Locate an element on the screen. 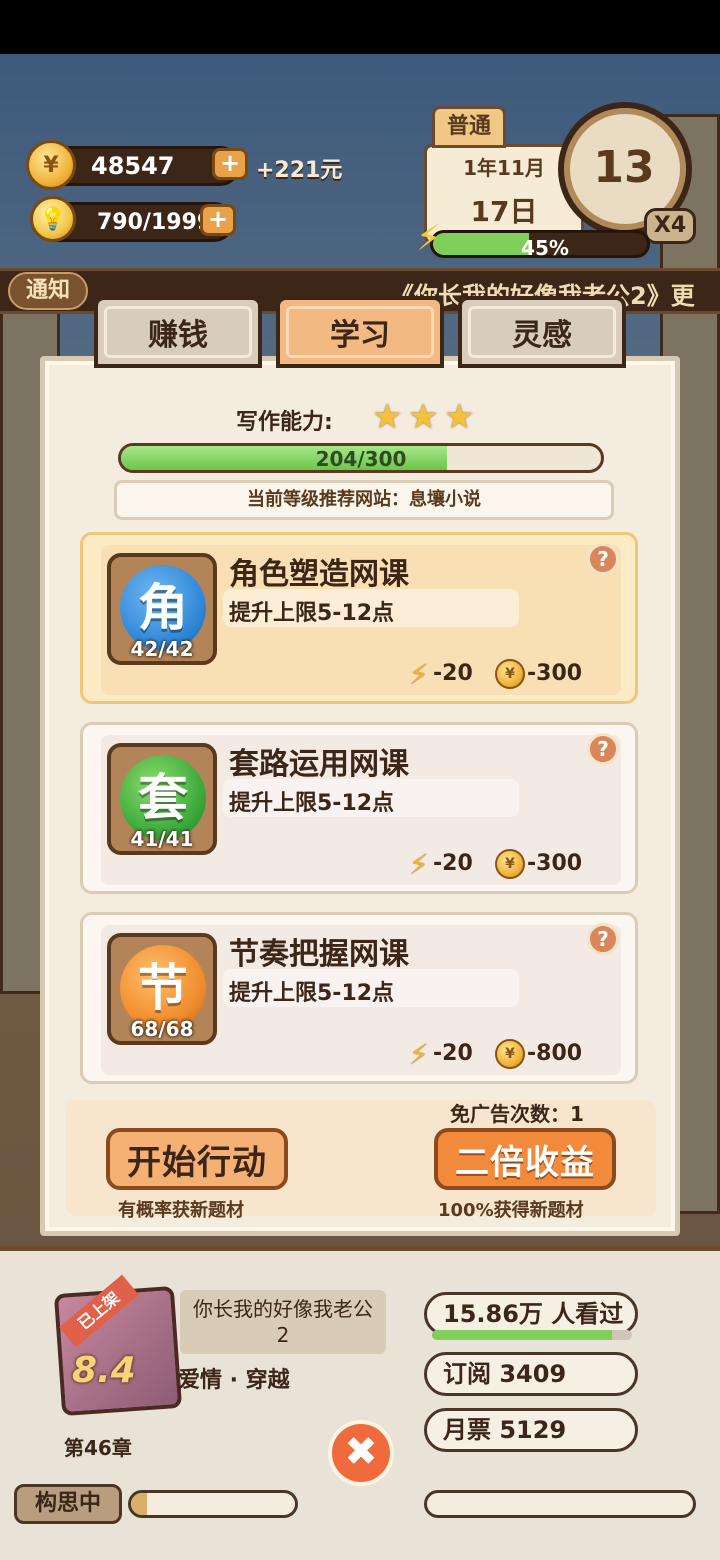 The image size is (720, 1560). tab-label: 赚钱 is located at coordinates (178, 335).